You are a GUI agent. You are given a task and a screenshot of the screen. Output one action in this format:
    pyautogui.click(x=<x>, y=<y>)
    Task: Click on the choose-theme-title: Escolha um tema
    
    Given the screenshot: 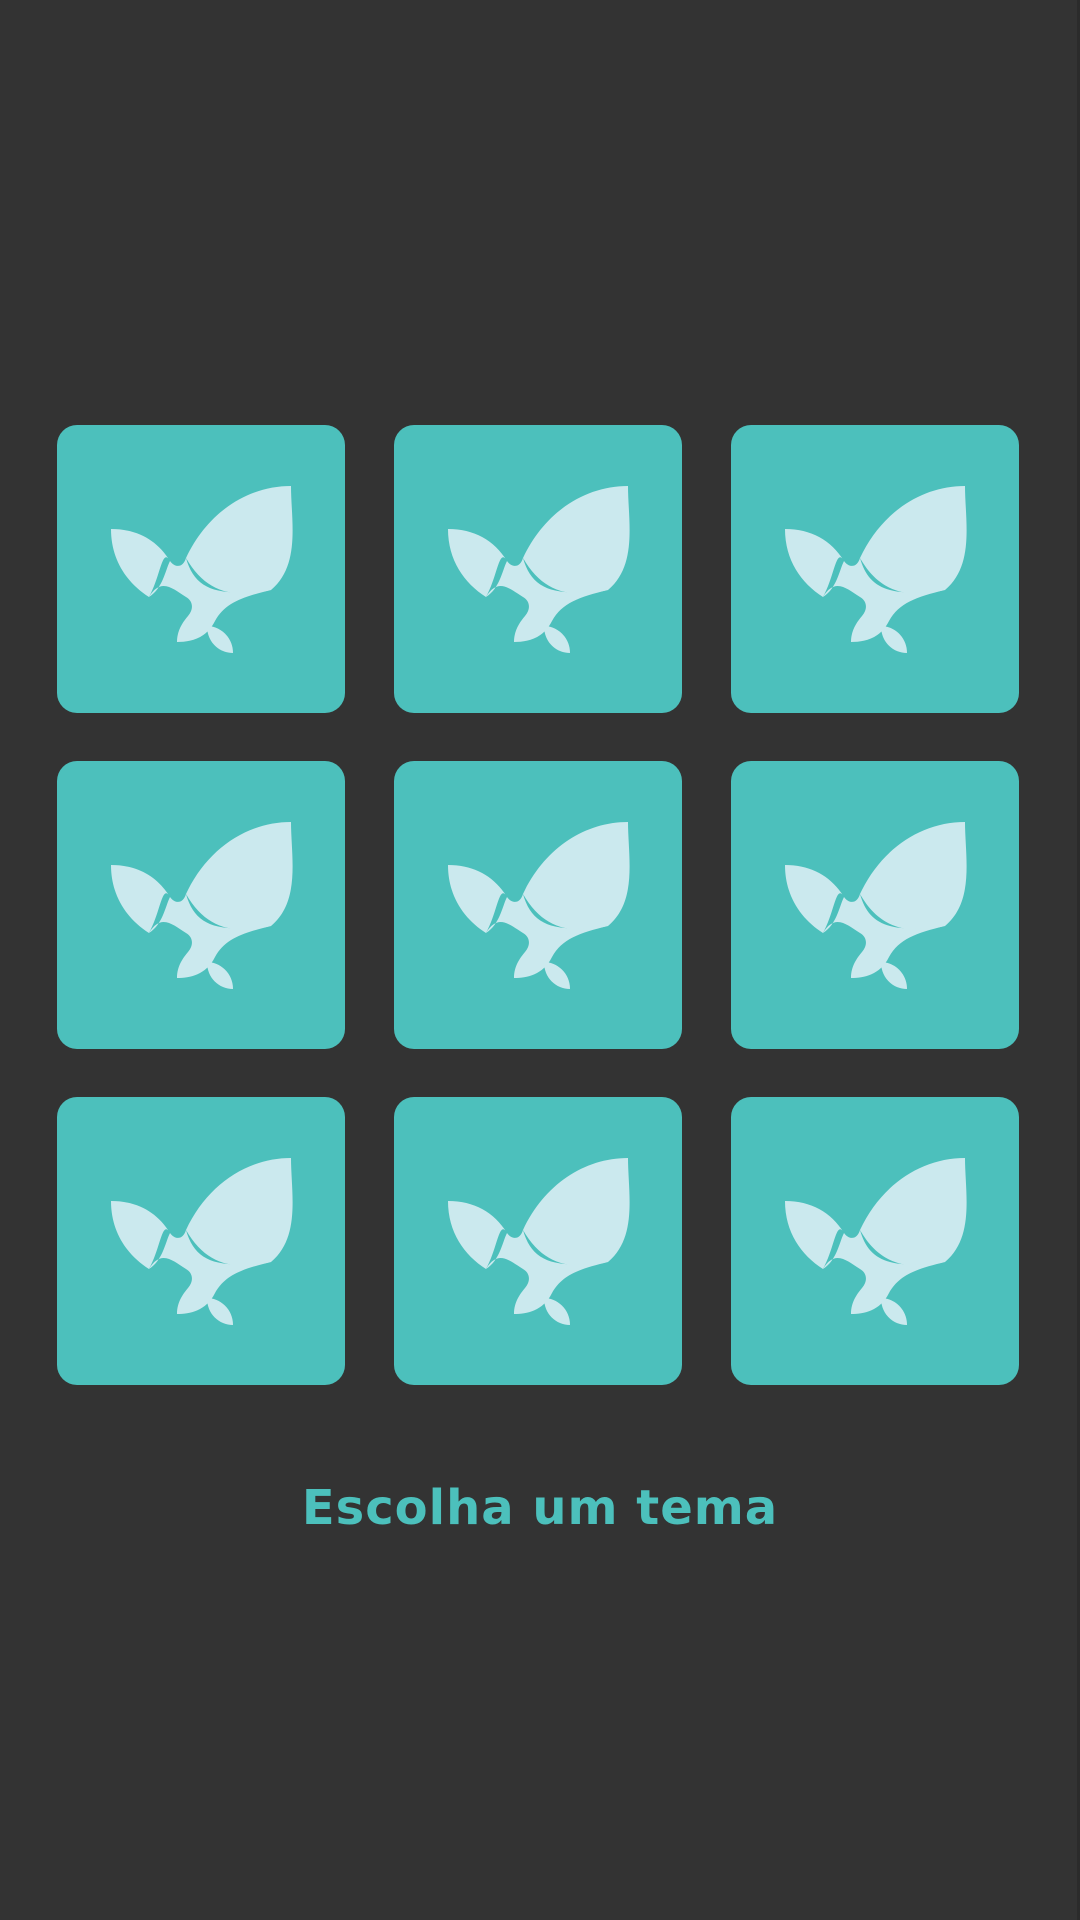 What is the action you would take?
    pyautogui.click(x=540, y=1508)
    